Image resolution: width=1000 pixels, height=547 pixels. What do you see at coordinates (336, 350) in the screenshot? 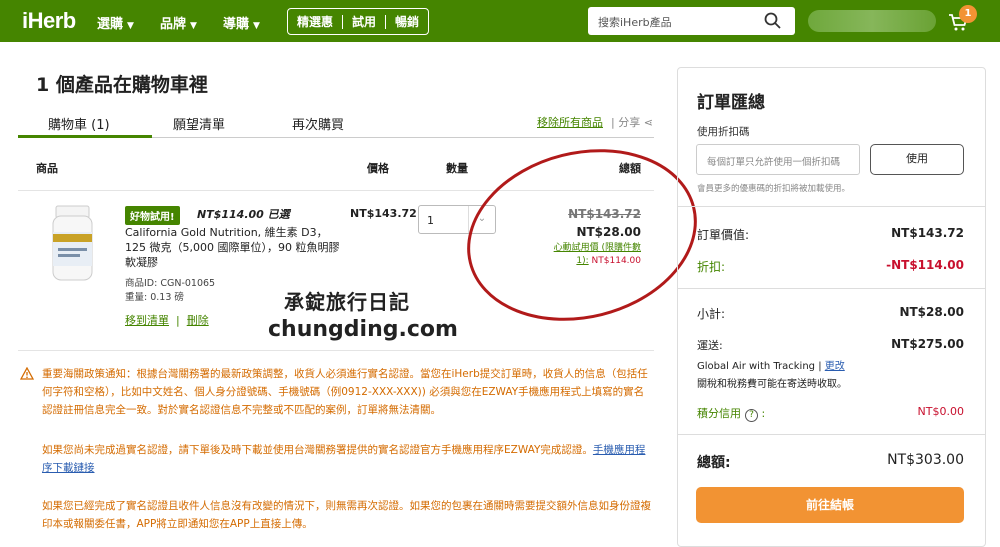
I see `row-divider` at bounding box center [336, 350].